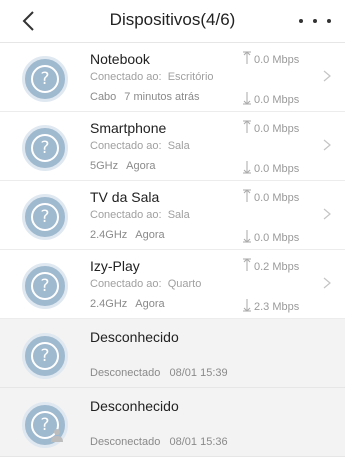 The image size is (345, 457). I want to click on device-name: TV da Sala, so click(125, 197).